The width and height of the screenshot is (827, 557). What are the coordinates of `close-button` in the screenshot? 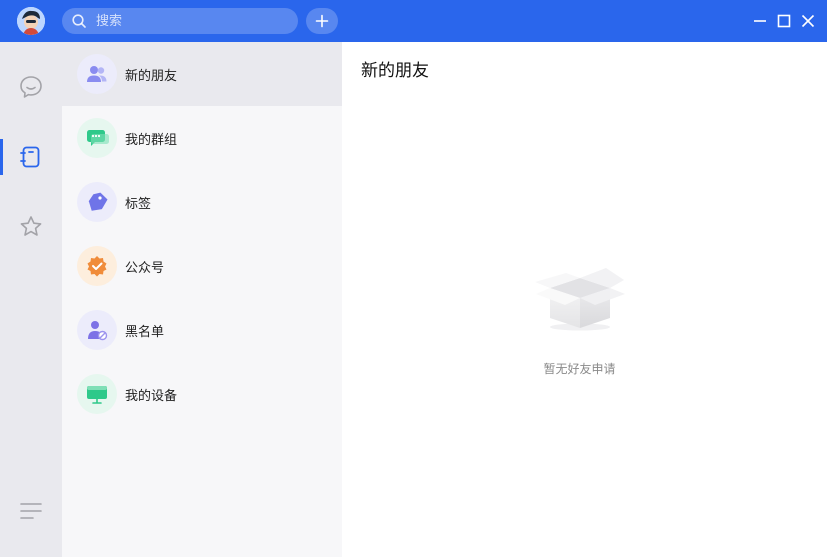 It's located at (808, 21).